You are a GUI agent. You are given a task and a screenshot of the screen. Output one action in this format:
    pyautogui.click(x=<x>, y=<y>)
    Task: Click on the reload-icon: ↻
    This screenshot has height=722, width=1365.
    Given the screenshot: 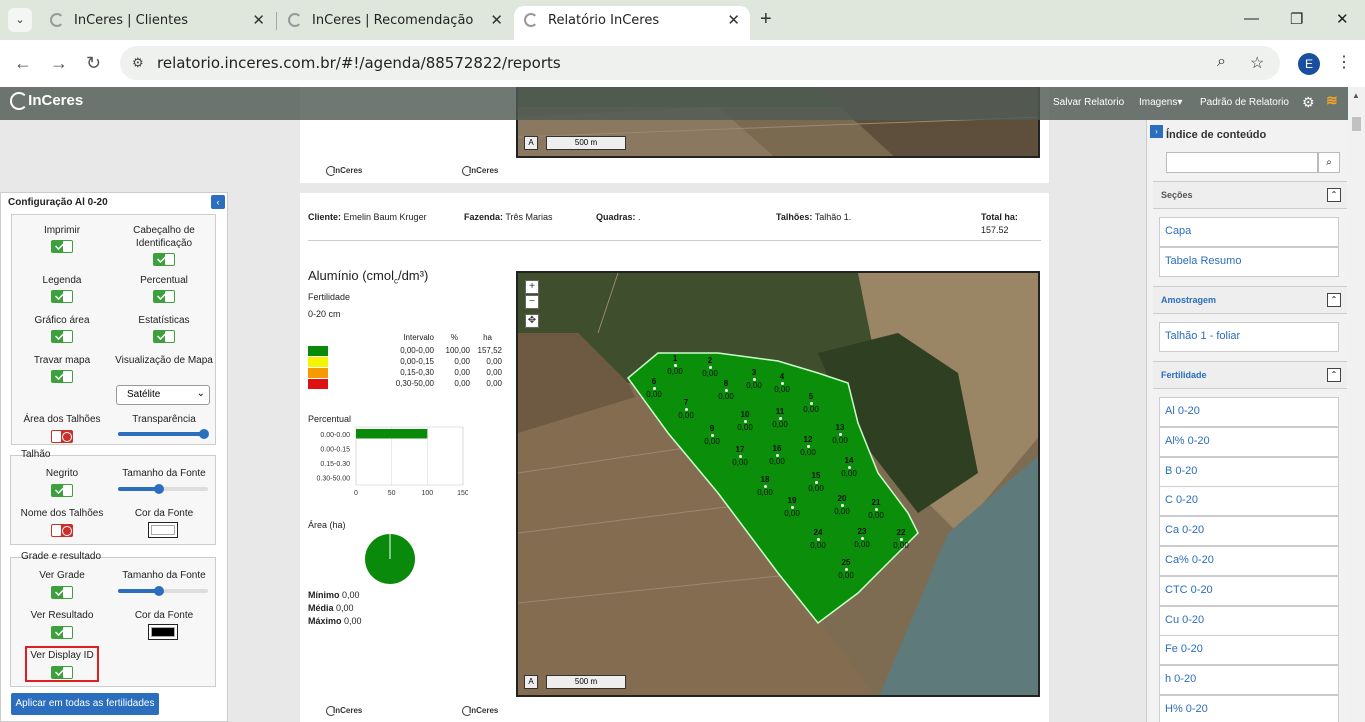 What is the action you would take?
    pyautogui.click(x=93, y=63)
    